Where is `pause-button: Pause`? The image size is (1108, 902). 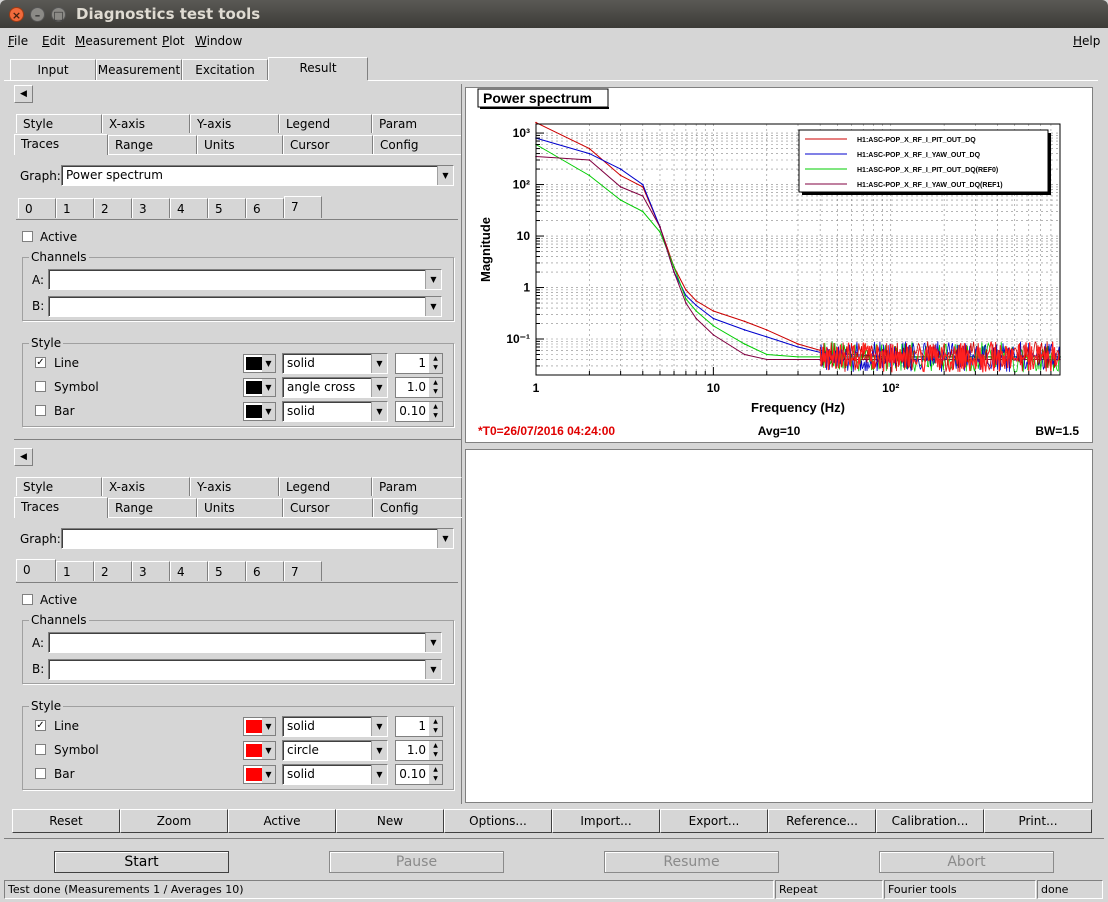
pause-button: Pause is located at coordinates (416, 862).